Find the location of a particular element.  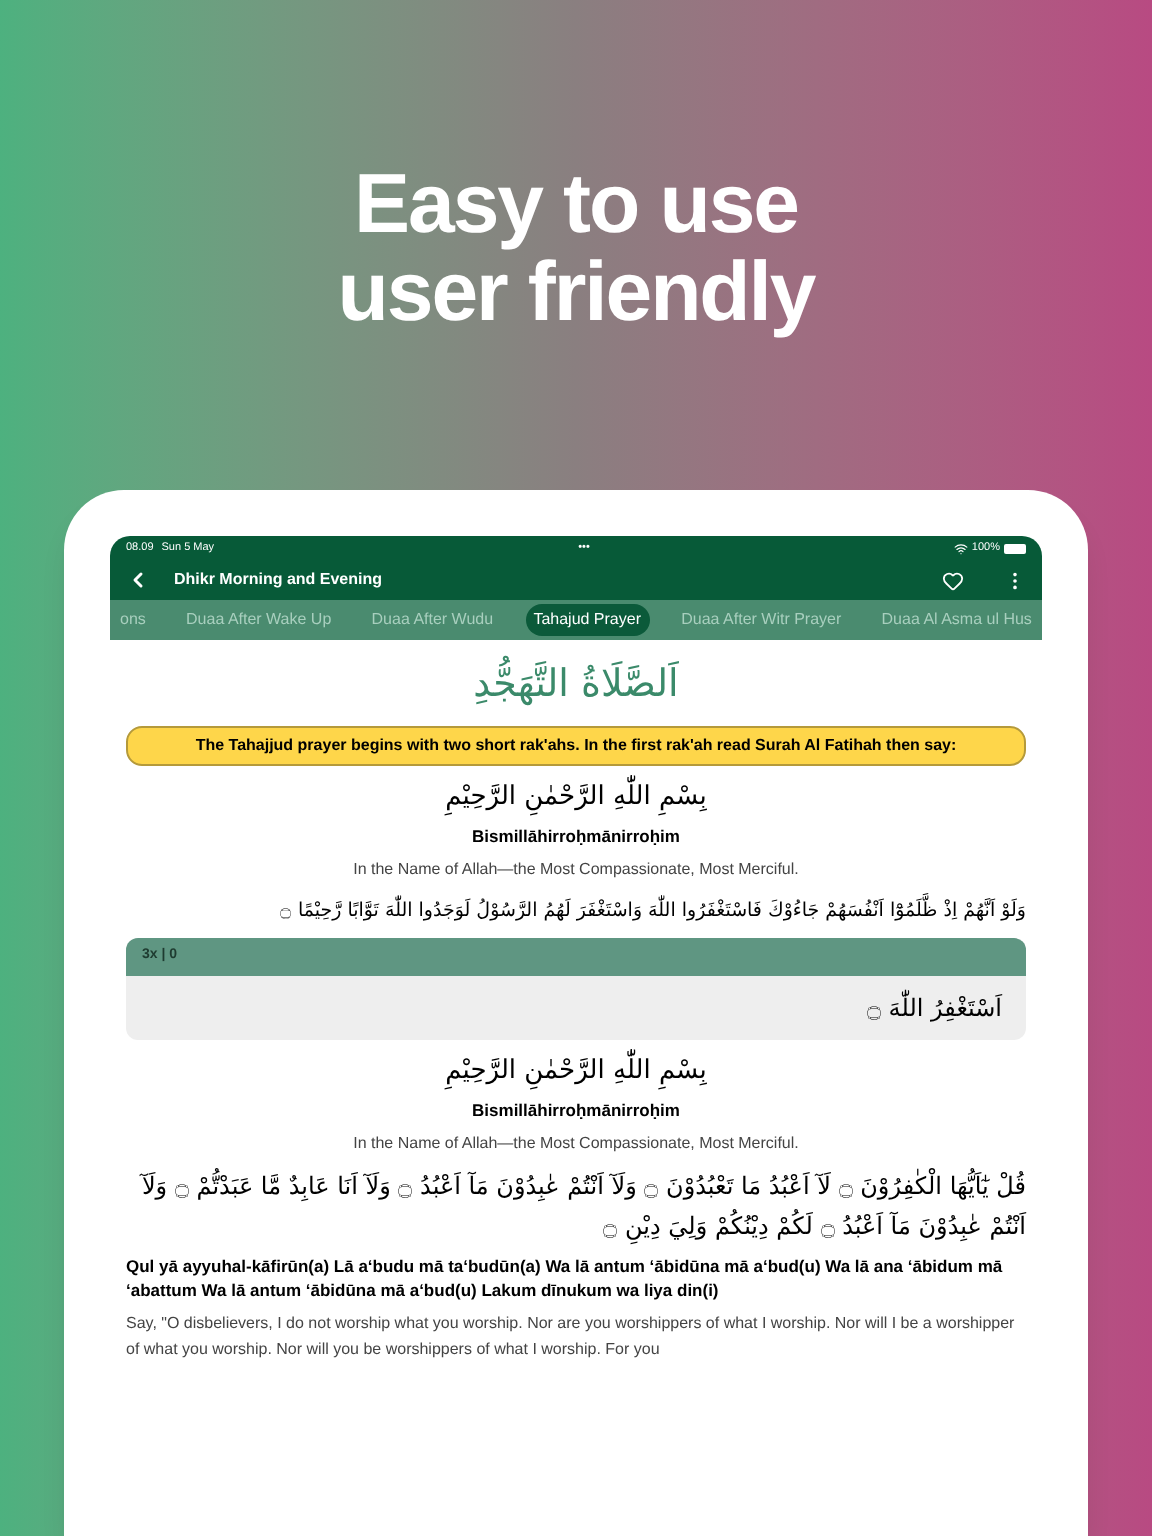

wifi-icon is located at coordinates (960, 548).